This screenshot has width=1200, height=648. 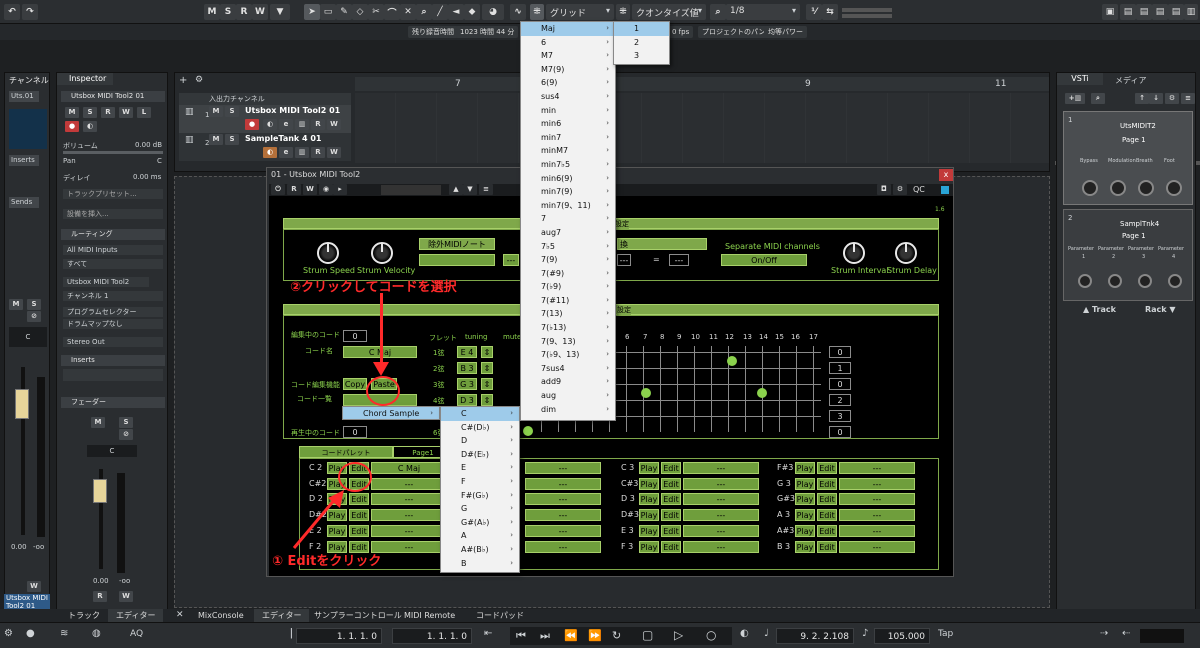 What do you see at coordinates (480, 536) in the screenshot?
I see `menu-item: A ›` at bounding box center [480, 536].